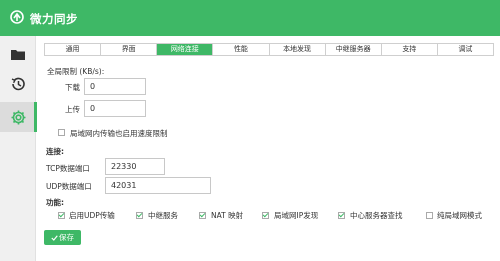  I want to click on tab-relay-servers: 中继服务器, so click(353, 49).